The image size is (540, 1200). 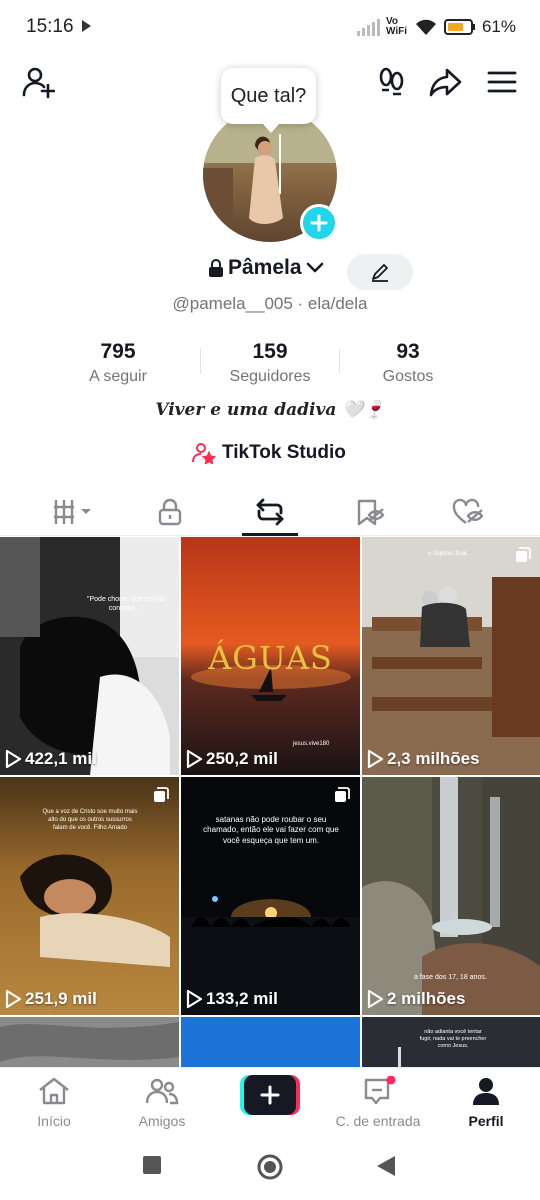 I want to click on following-count: 795, so click(x=118, y=351).